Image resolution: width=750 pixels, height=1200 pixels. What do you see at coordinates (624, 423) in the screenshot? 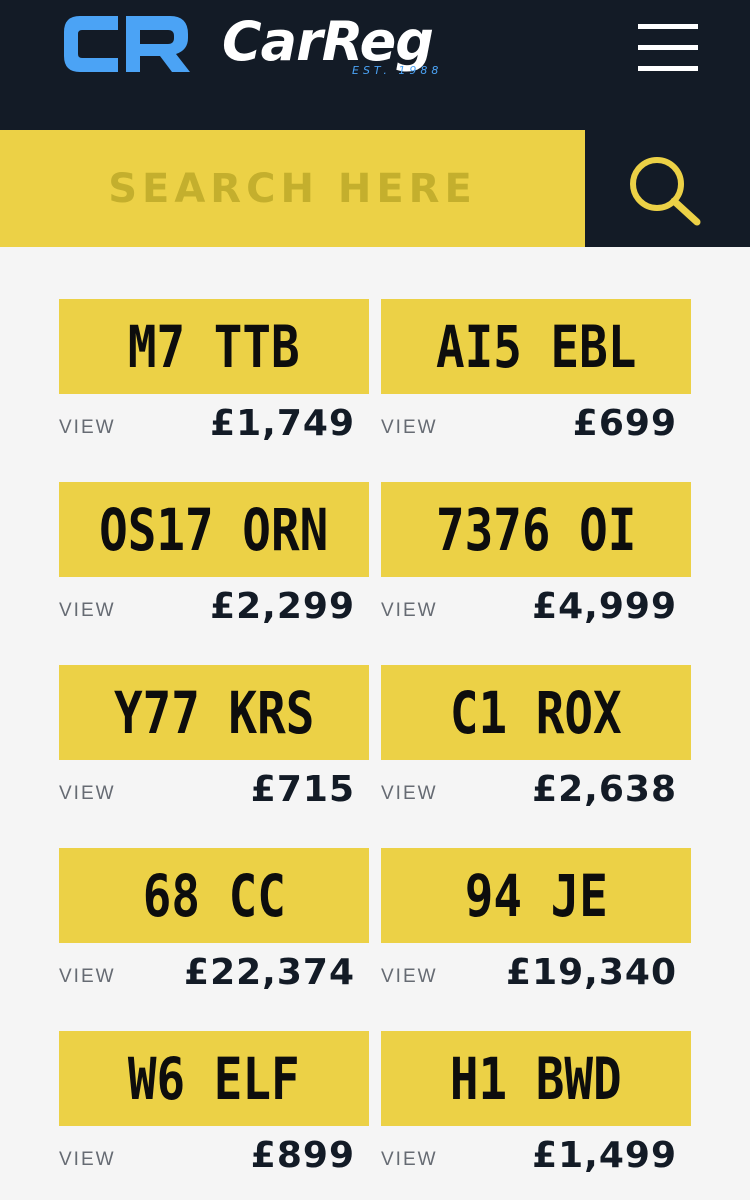
I see `plate-price: £699` at bounding box center [624, 423].